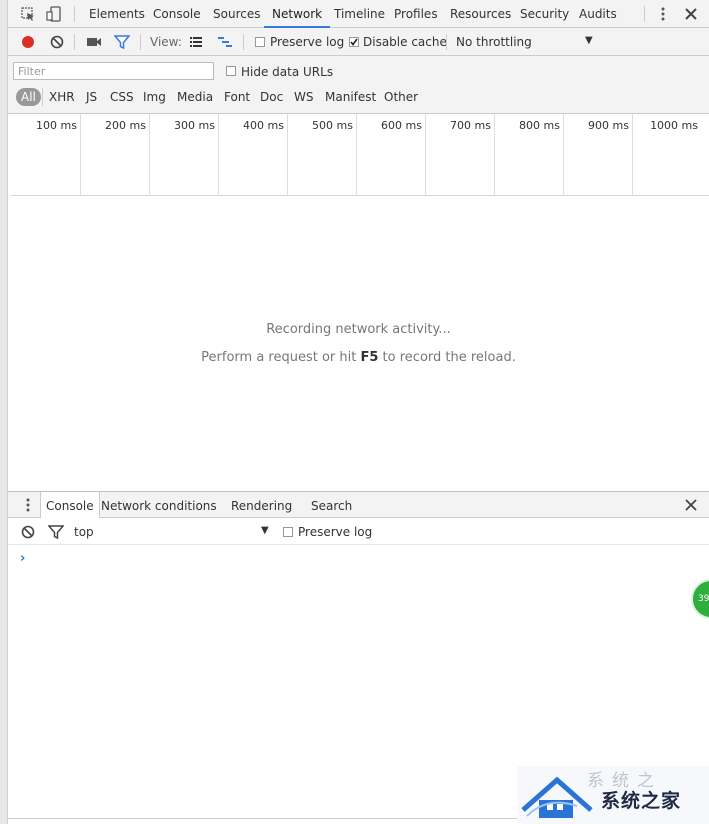 The image size is (709, 824). What do you see at coordinates (447, 357) in the screenshot?
I see `reload-hint-suffix: to record the reload.` at bounding box center [447, 357].